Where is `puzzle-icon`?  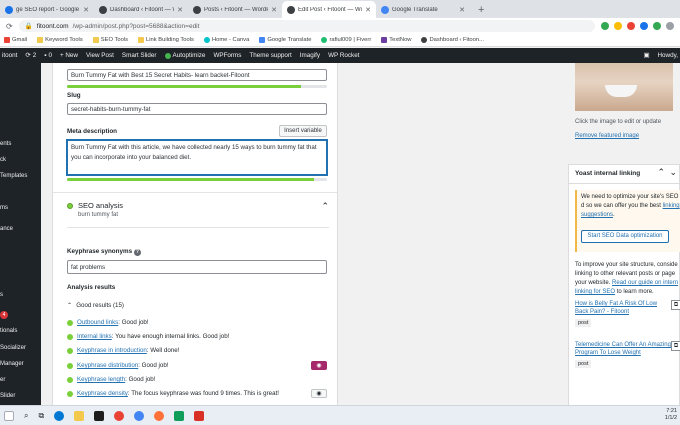 puzzle-icon is located at coordinates (670, 26).